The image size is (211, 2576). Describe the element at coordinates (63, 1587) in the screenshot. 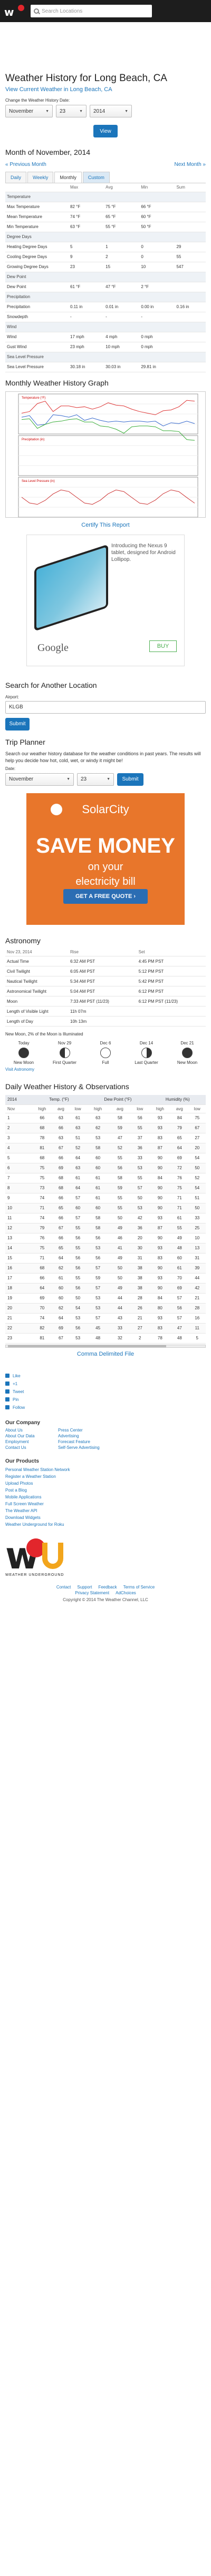

I see `footer-link: Contact` at that location.